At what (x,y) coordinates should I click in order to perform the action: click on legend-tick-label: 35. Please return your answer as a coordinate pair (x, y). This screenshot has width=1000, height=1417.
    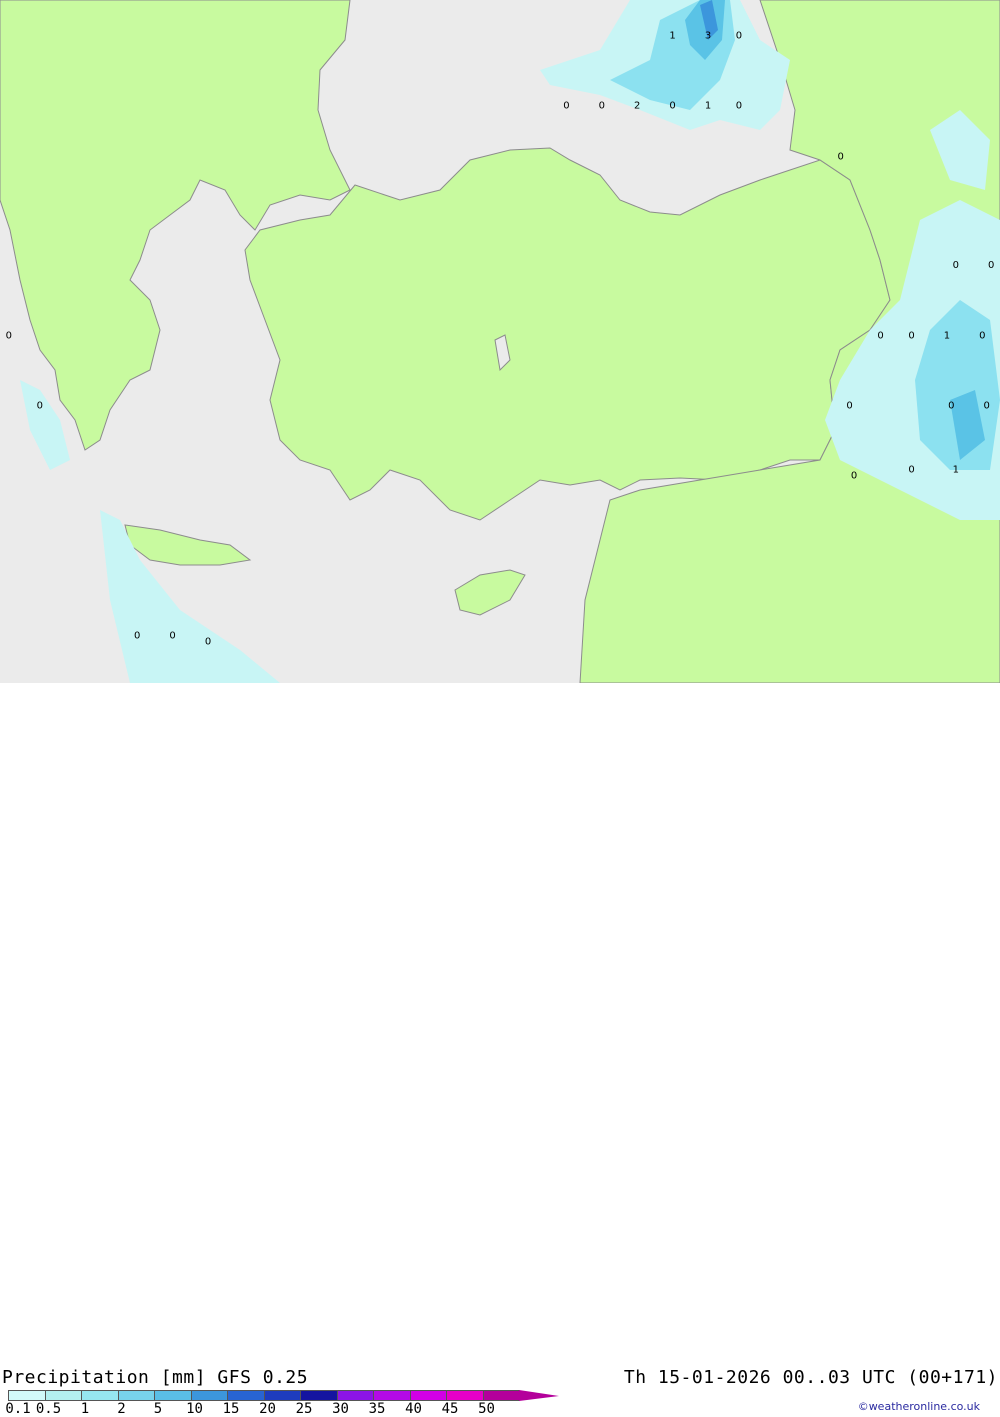
    Looking at the image, I should click on (377, 1409).